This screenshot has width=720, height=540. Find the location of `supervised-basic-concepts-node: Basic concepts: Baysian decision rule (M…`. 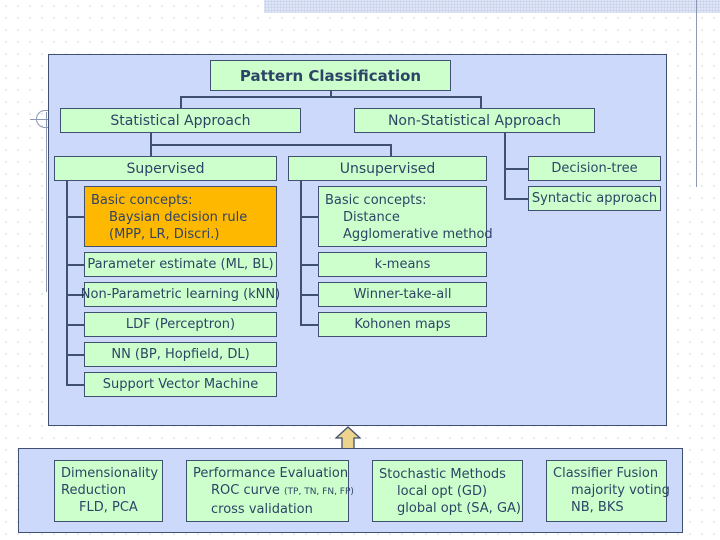

supervised-basic-concepts-node: Basic concepts: Baysian decision rule (M… is located at coordinates (180, 216).